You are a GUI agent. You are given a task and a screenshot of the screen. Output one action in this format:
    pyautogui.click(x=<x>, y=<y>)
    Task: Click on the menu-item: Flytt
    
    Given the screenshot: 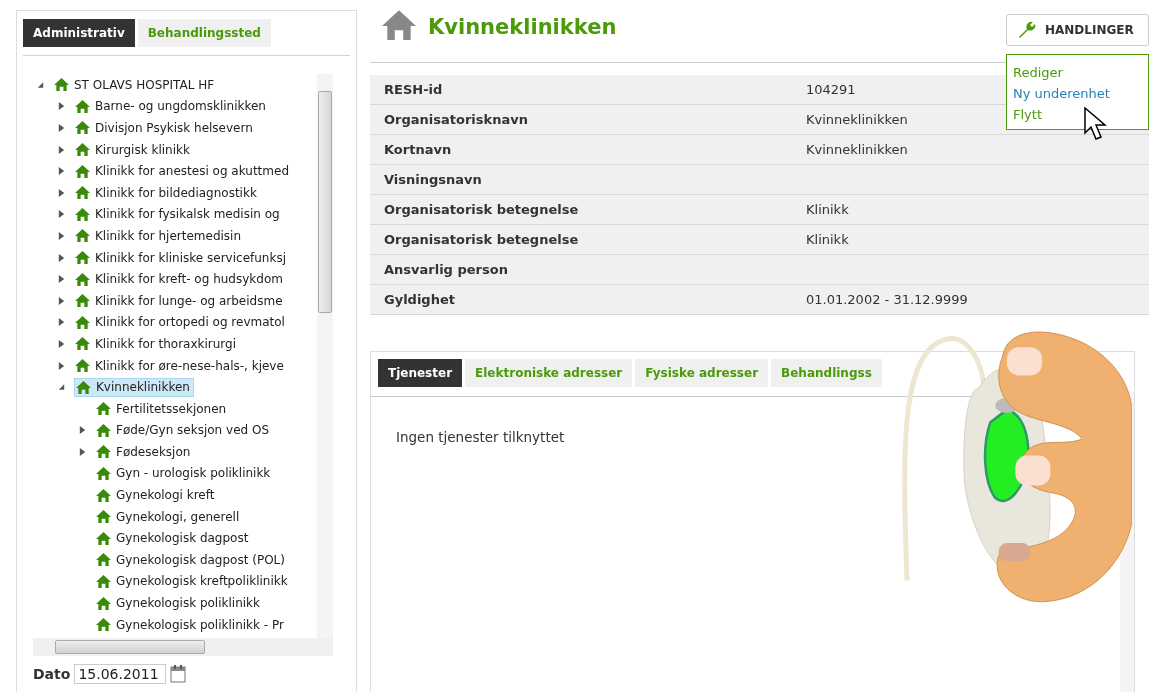 What is the action you would take?
    pyautogui.click(x=1077, y=114)
    